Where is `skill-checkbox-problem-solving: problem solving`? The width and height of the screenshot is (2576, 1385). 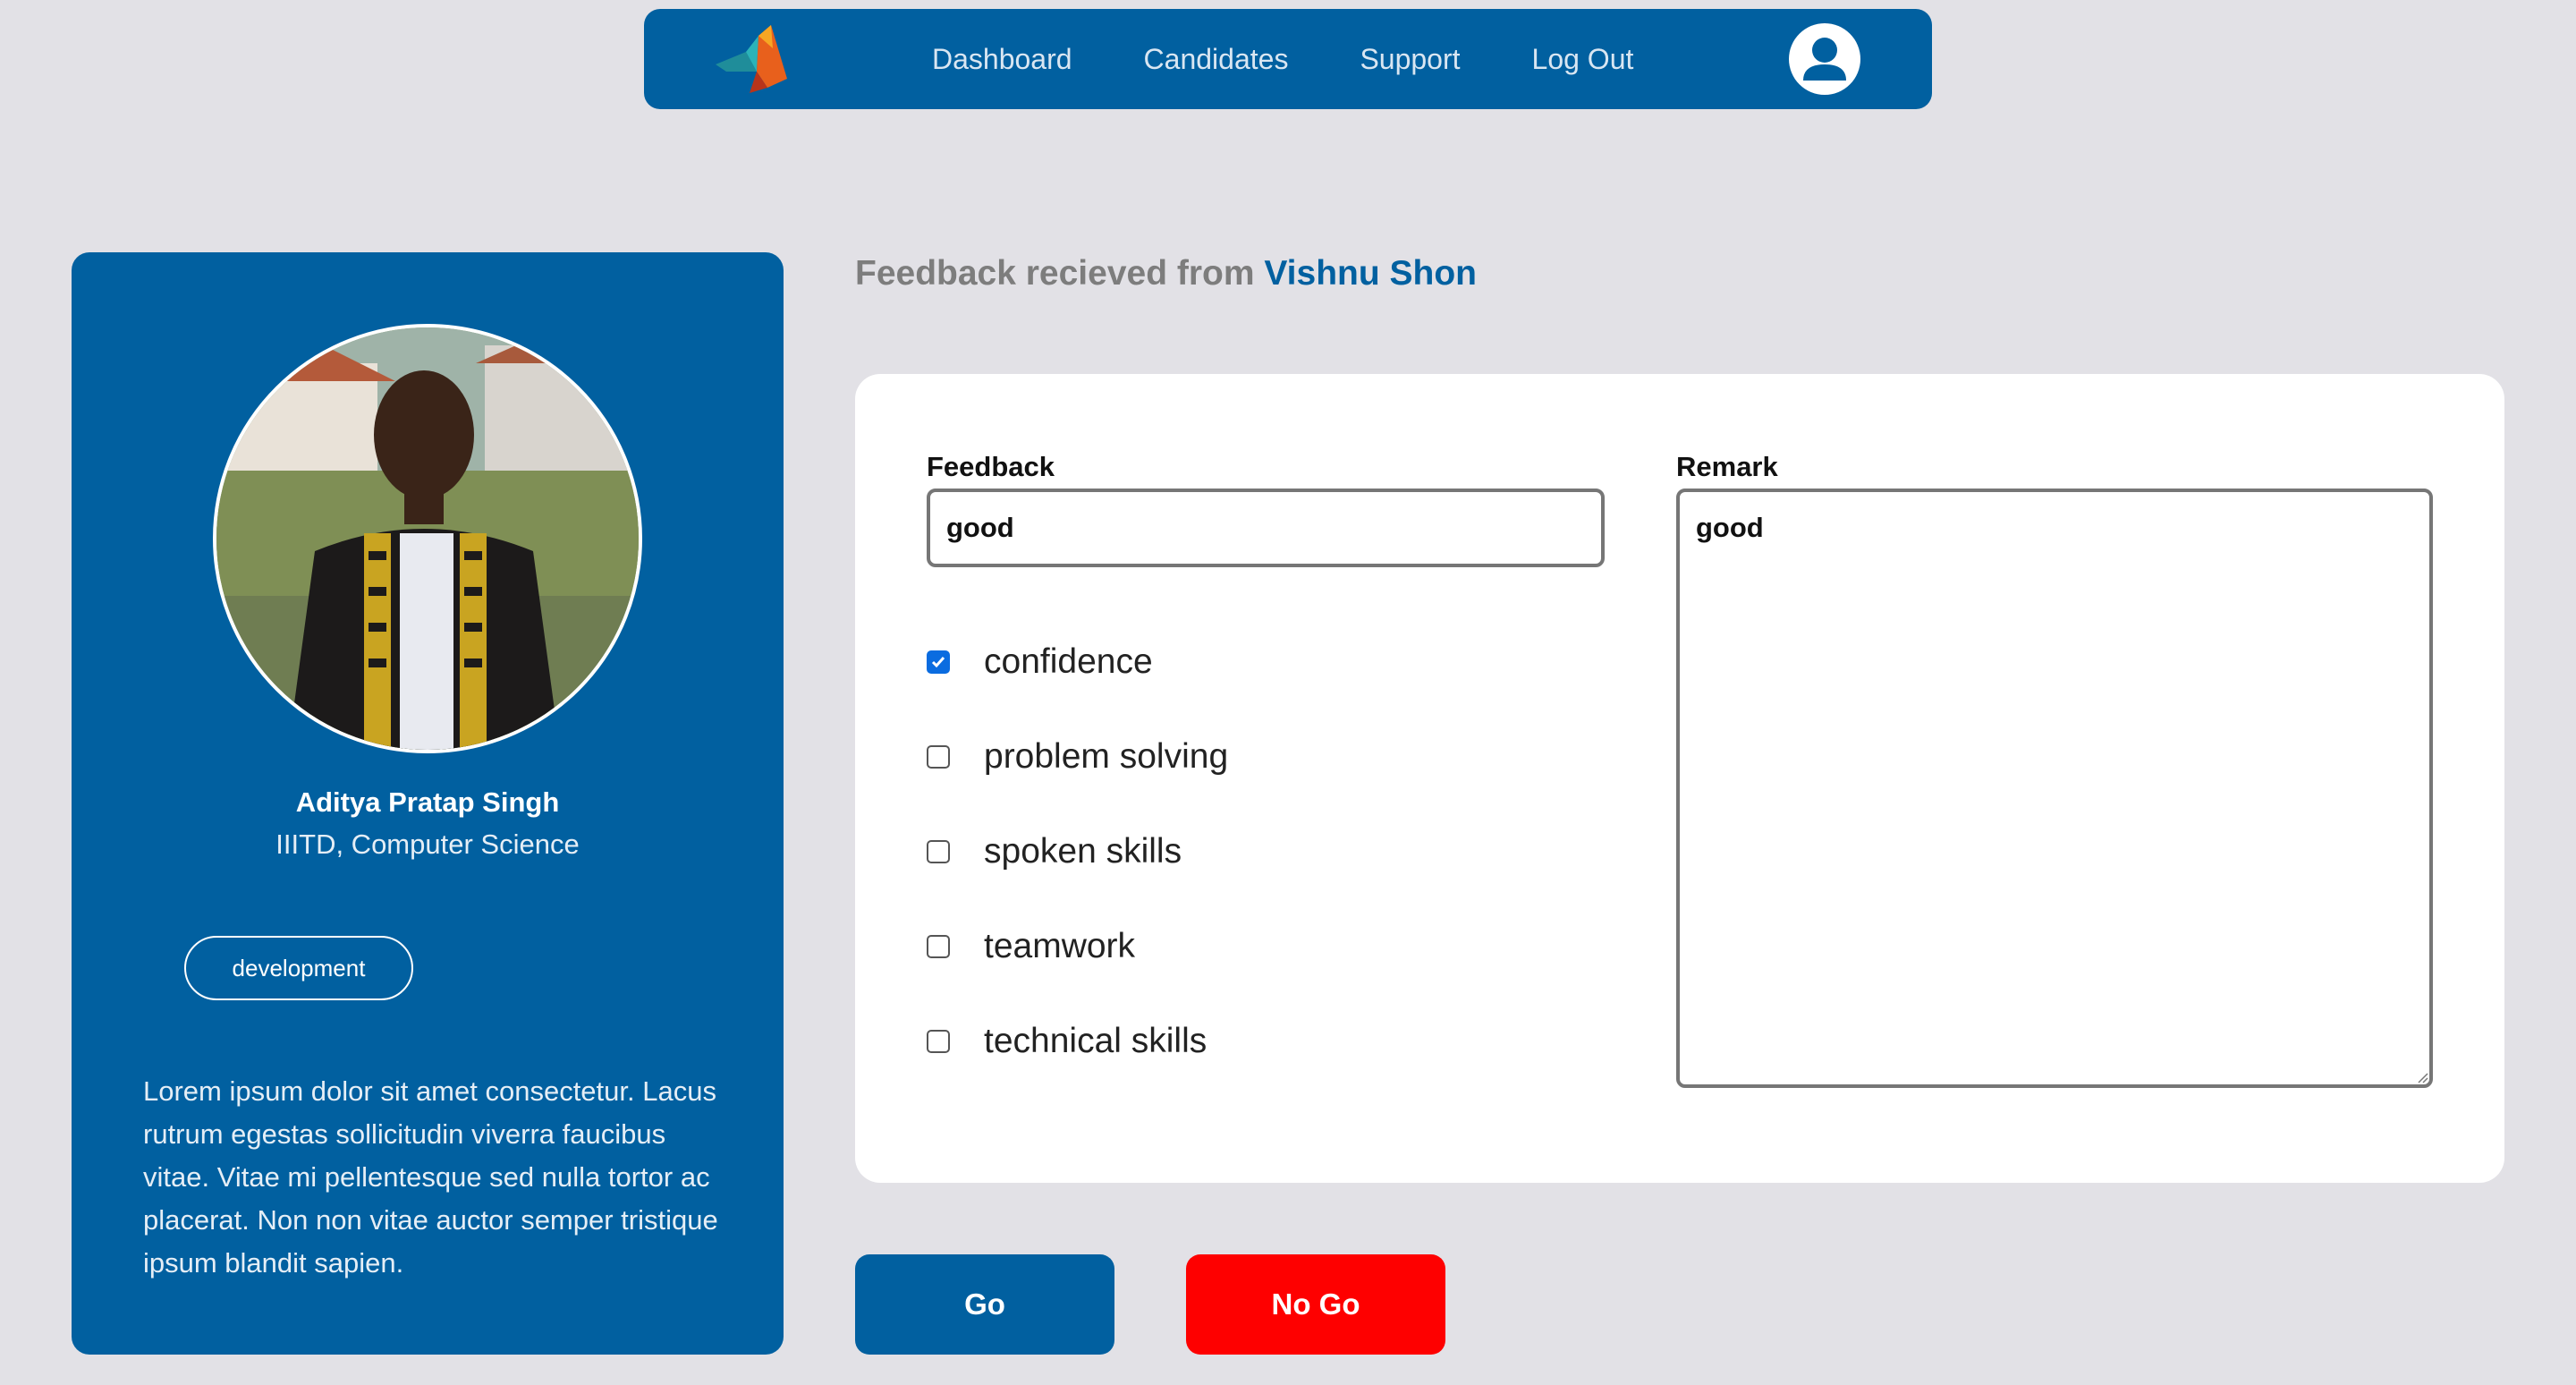 skill-checkbox-problem-solving: problem solving is located at coordinates (1077, 757).